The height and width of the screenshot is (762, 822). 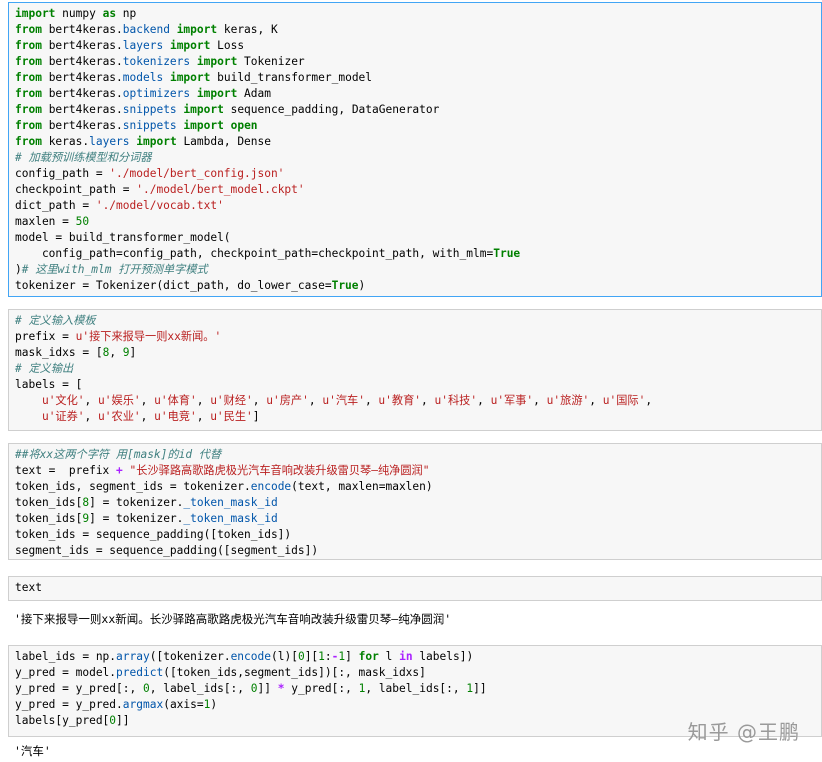 What do you see at coordinates (175, 400) in the screenshot?
I see `code-token: u'体育'` at bounding box center [175, 400].